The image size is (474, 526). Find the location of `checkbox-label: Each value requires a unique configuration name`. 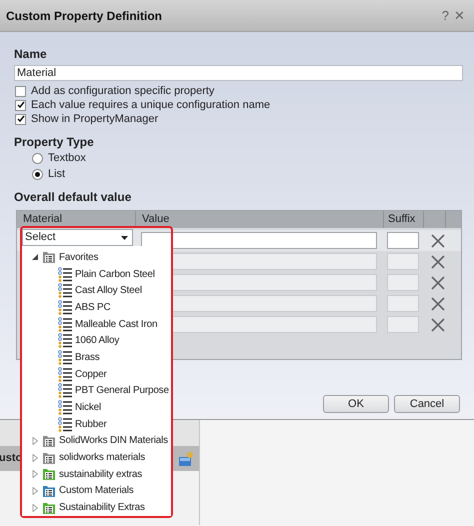

checkbox-label: Each value requires a unique configuration name is located at coordinates (150, 105).